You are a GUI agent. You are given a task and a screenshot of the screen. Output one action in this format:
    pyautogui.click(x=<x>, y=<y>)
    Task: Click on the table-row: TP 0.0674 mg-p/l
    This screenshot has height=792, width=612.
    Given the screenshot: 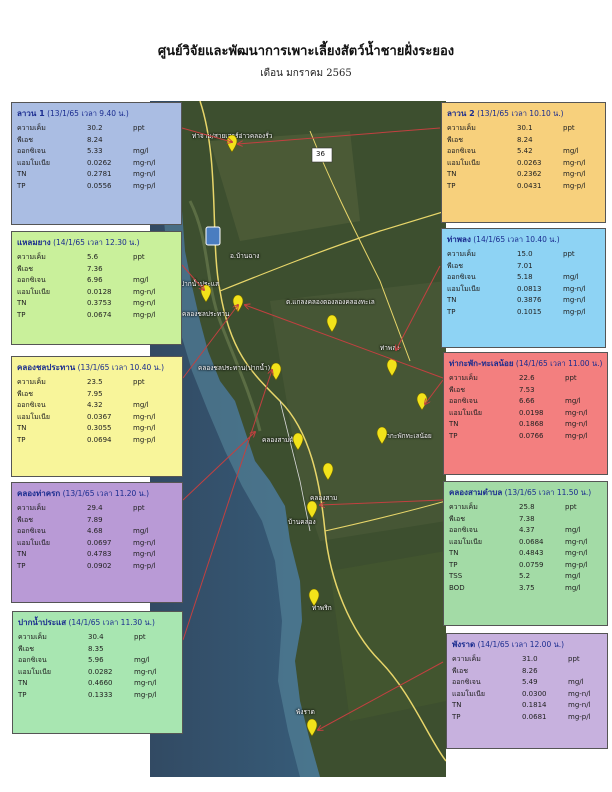 What is the action you would take?
    pyautogui.click(x=86, y=314)
    